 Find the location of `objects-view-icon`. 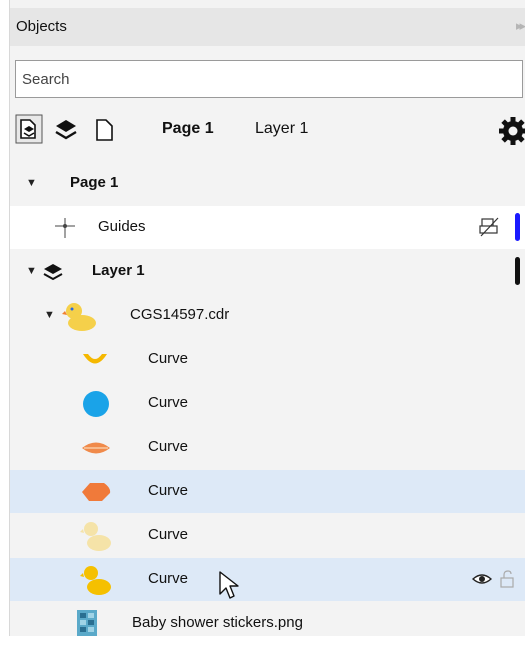

objects-view-icon is located at coordinates (29, 129).